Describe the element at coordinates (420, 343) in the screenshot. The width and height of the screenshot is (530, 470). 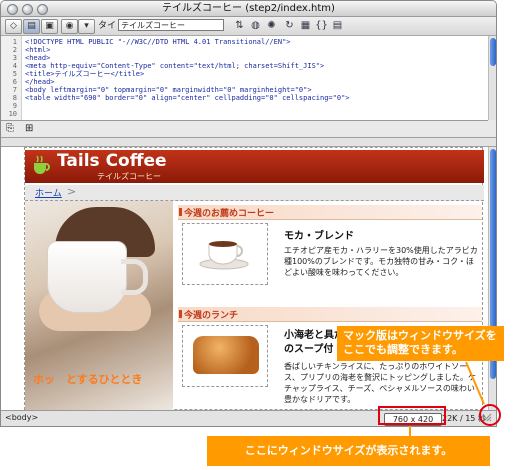
I see `callout-resize-note: マック版はウィンドウサイズをここでも調整できます。` at that location.